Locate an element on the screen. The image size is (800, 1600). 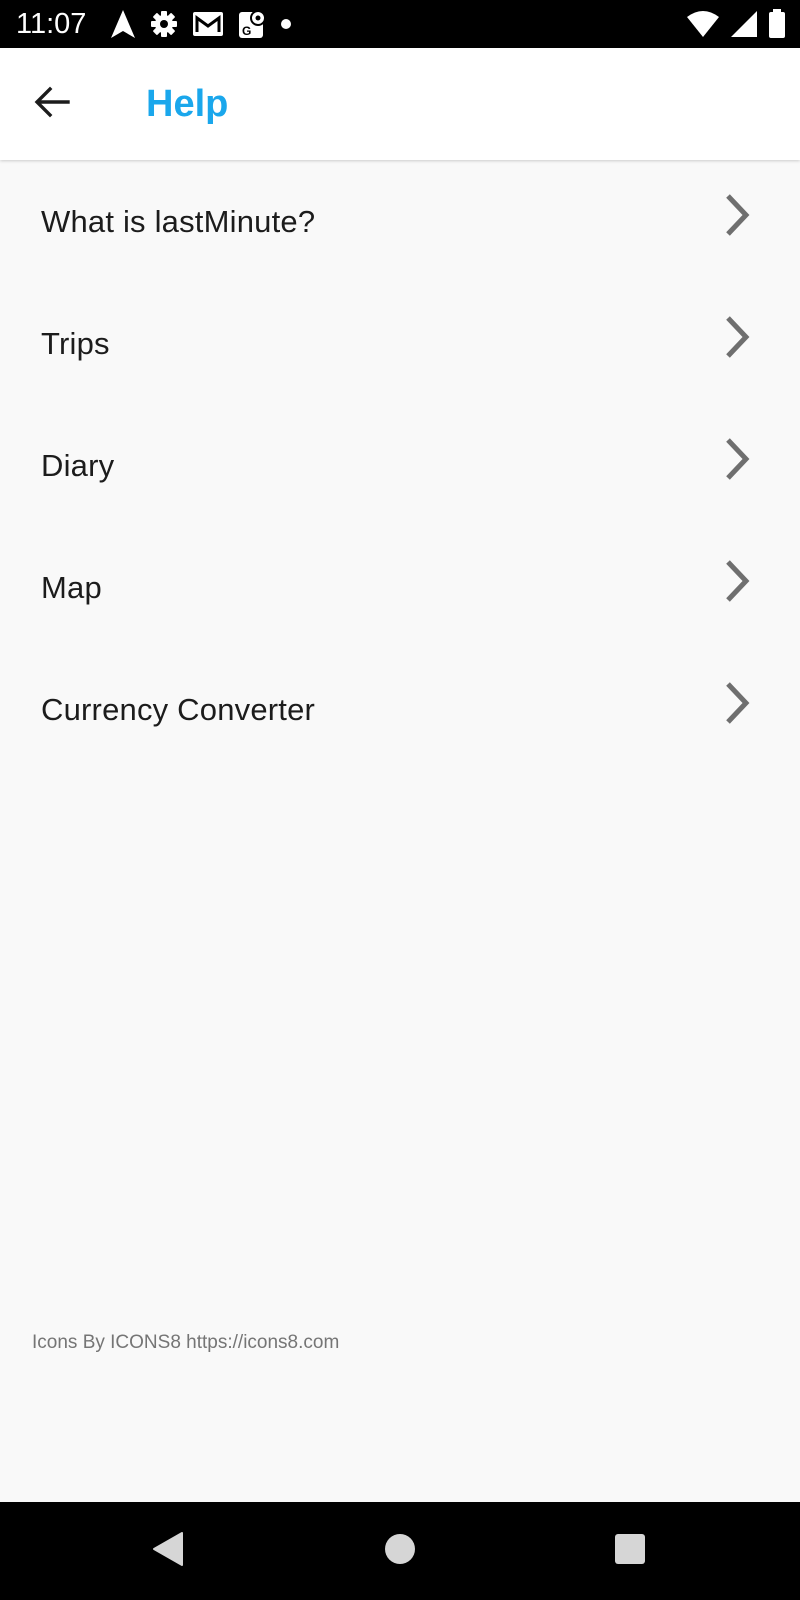
help-item-currency-converter: Currency Converter is located at coordinates (400, 711).